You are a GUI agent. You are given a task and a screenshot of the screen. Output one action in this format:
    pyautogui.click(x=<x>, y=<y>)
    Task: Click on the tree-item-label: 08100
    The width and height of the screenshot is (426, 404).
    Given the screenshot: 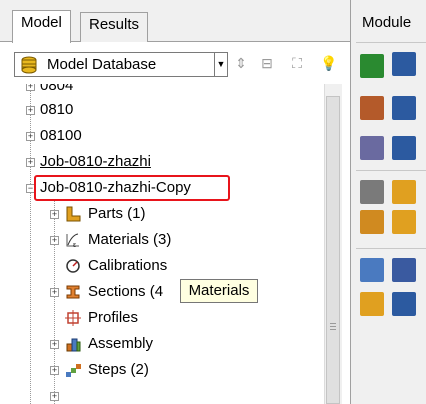 What is the action you would take?
    pyautogui.click(x=61, y=135)
    